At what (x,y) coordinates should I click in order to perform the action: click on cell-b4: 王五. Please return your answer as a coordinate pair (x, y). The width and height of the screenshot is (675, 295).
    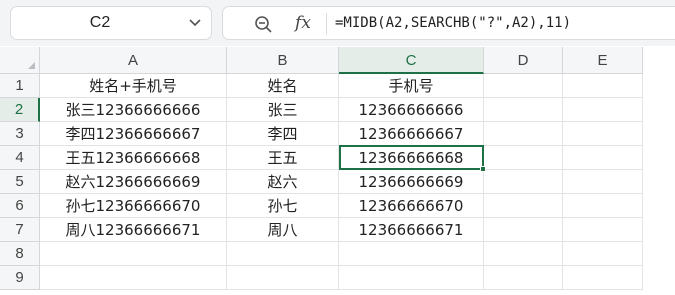
    Looking at the image, I should click on (283, 158).